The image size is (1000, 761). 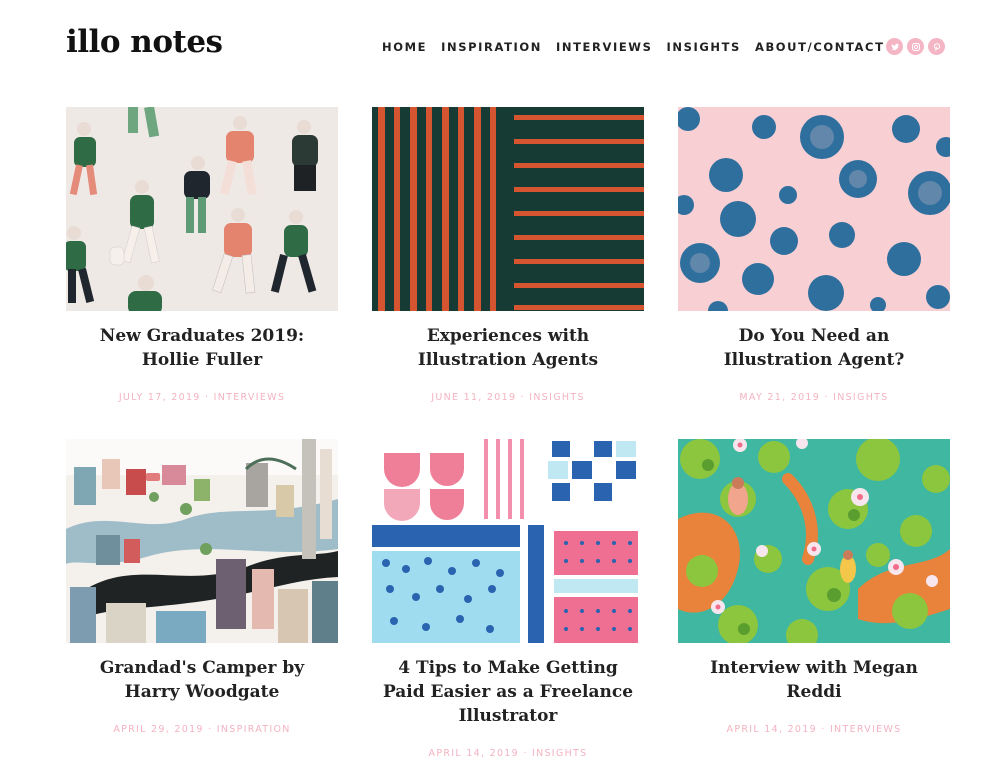 What do you see at coordinates (894, 46) in the screenshot?
I see `twitter-icon` at bounding box center [894, 46].